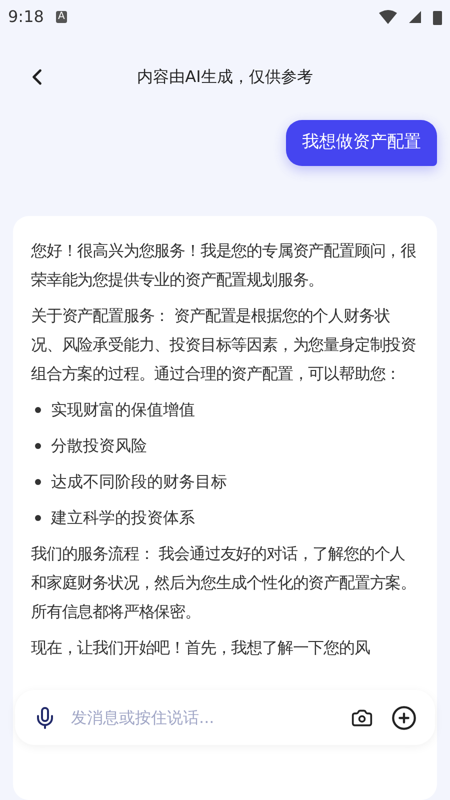 This screenshot has width=450, height=800. Describe the element at coordinates (388, 17) in the screenshot. I see `wifi-icon` at that location.